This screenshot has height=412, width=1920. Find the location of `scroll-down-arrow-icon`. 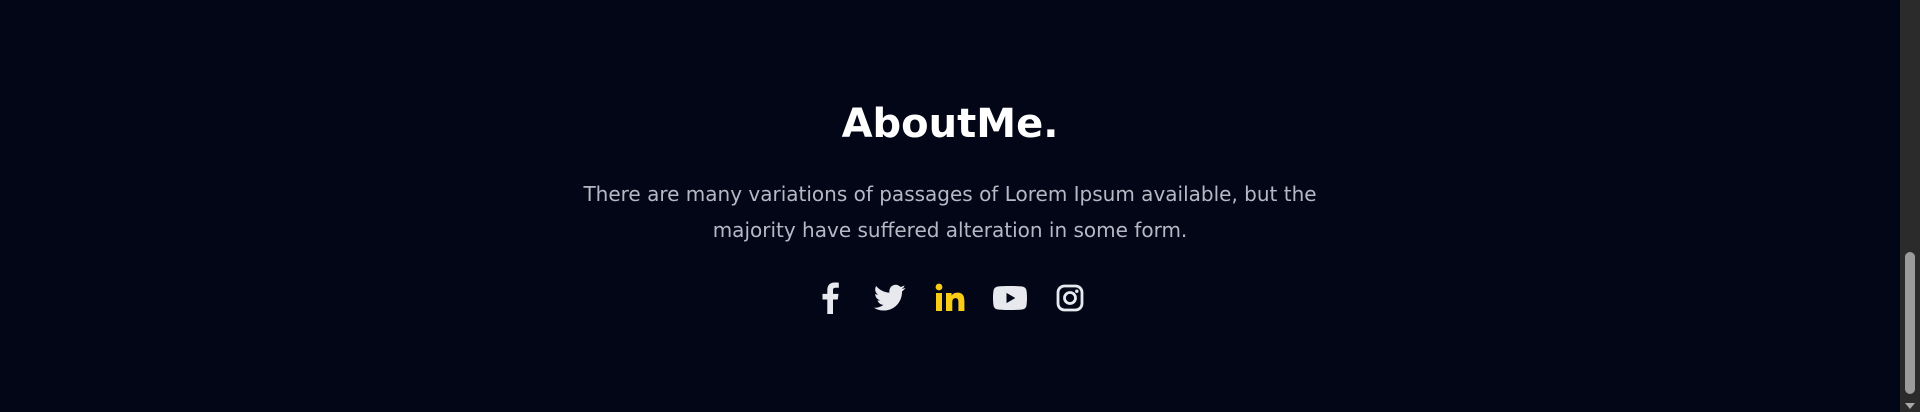

scroll-down-arrow-icon is located at coordinates (1910, 406).